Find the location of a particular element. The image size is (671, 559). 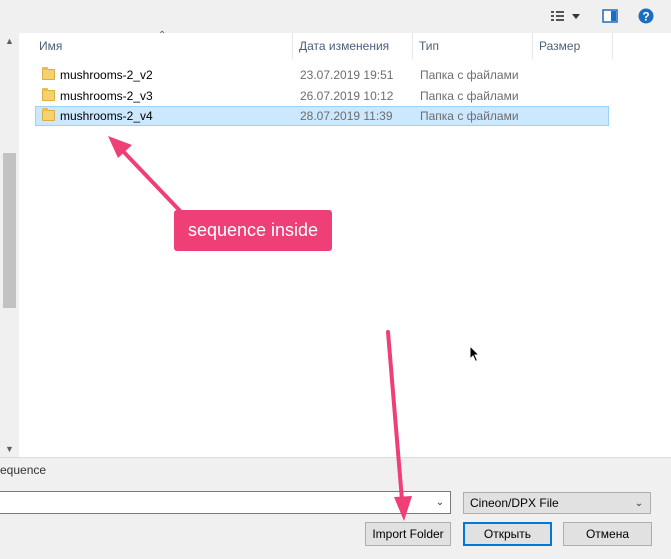

help-icon: ? is located at coordinates (646, 16).